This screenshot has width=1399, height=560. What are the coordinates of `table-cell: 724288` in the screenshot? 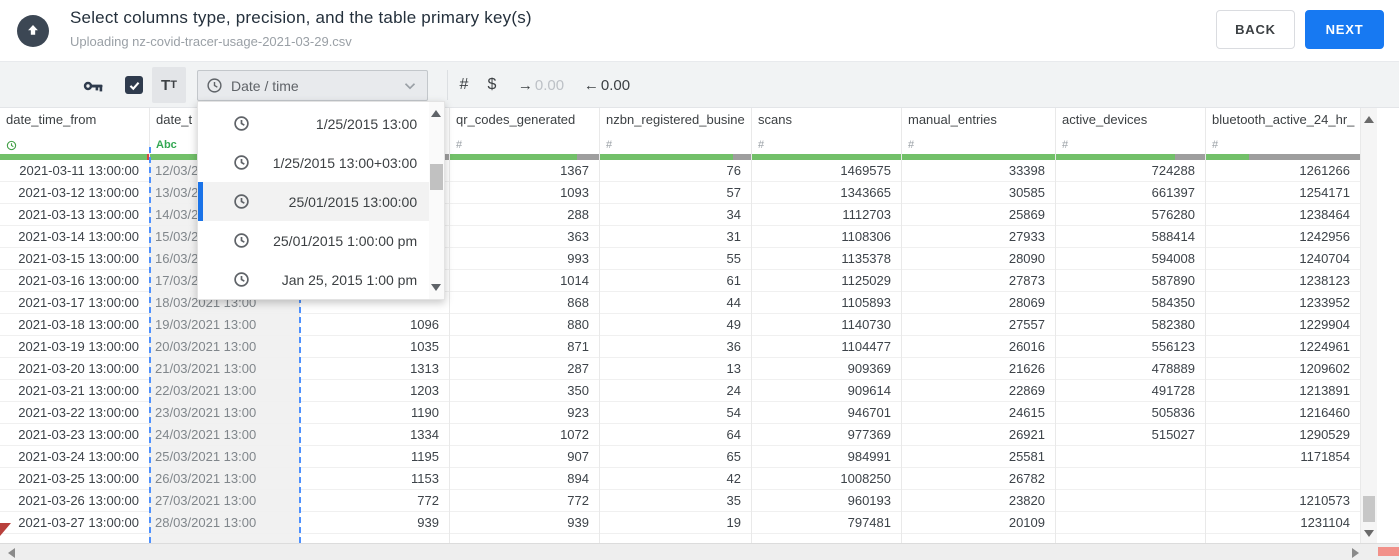 It's located at (1130, 171).